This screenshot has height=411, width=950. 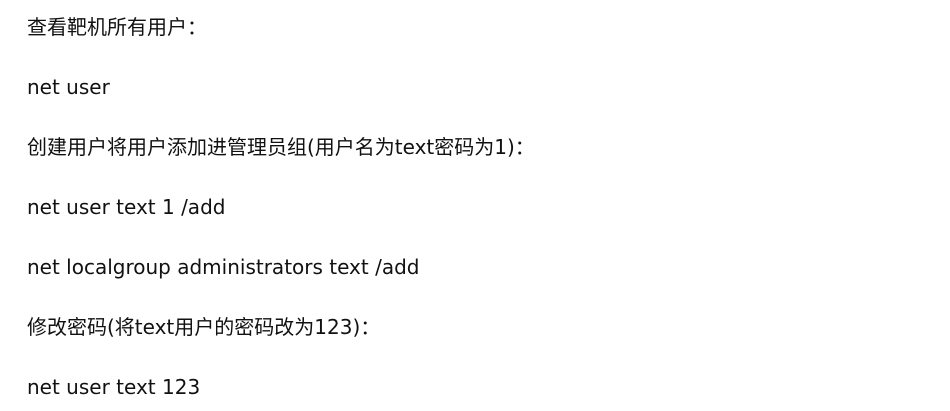 I want to click on command-add-user: net user text 1 /add, so click(x=126, y=207).